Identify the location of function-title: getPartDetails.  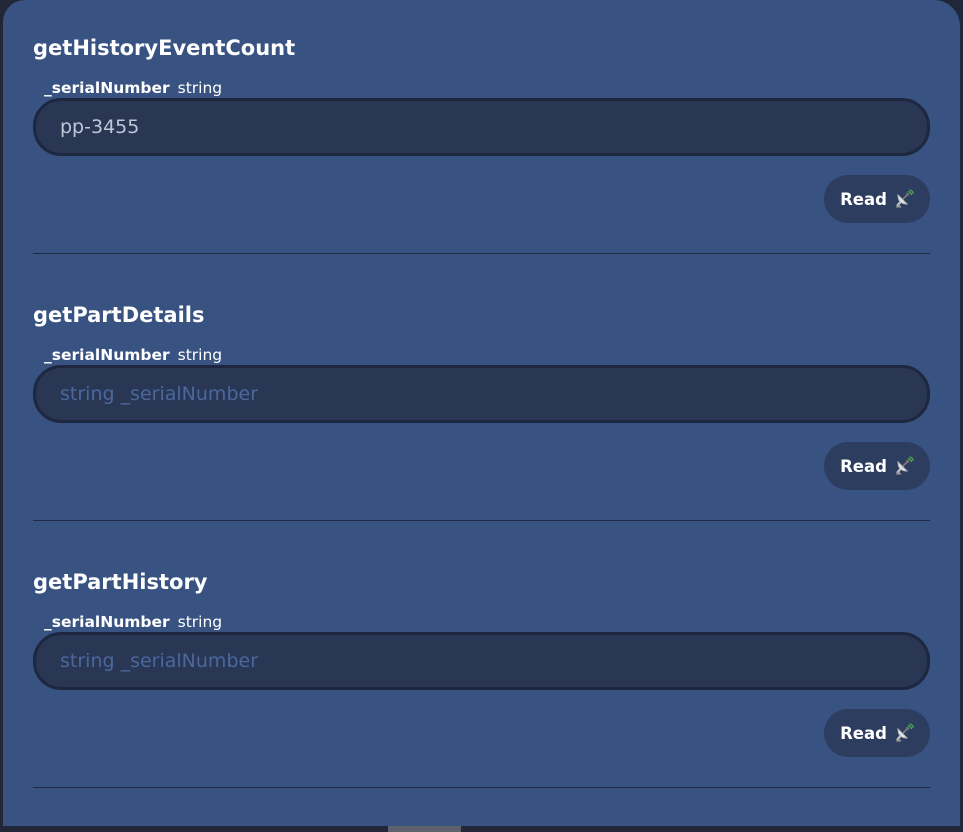
(119, 315).